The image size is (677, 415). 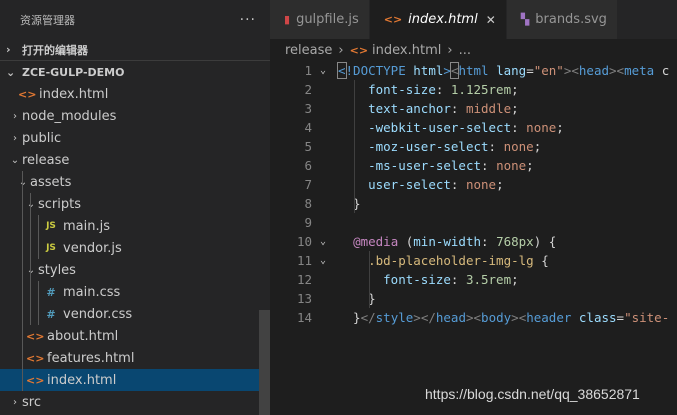 I want to click on line-number: 7, so click(x=308, y=184).